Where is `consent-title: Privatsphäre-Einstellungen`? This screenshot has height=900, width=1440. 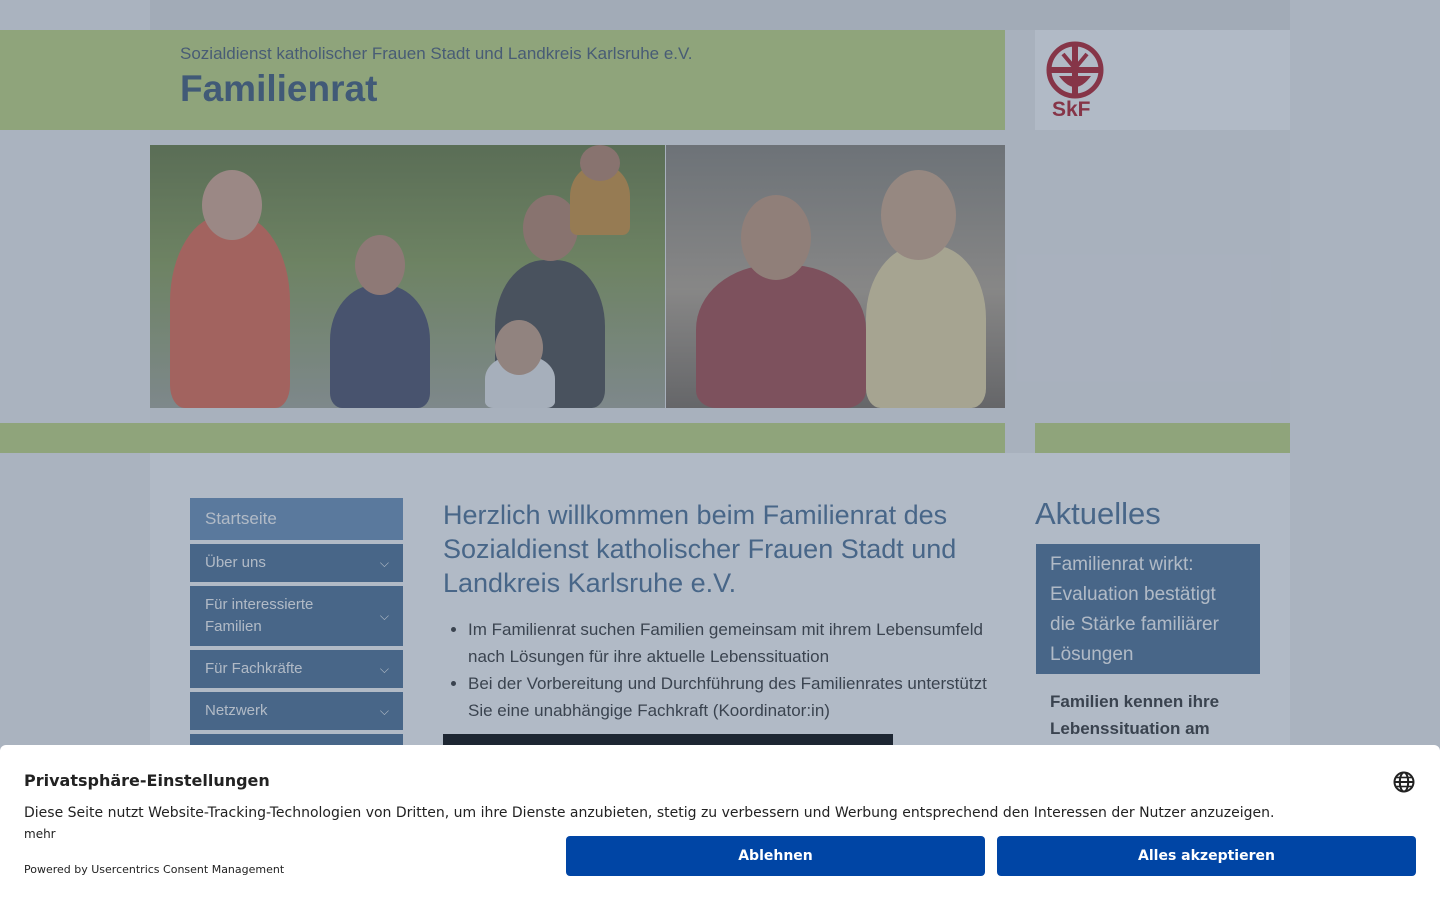 consent-title: Privatsphäre-Einstellungen is located at coordinates (147, 780).